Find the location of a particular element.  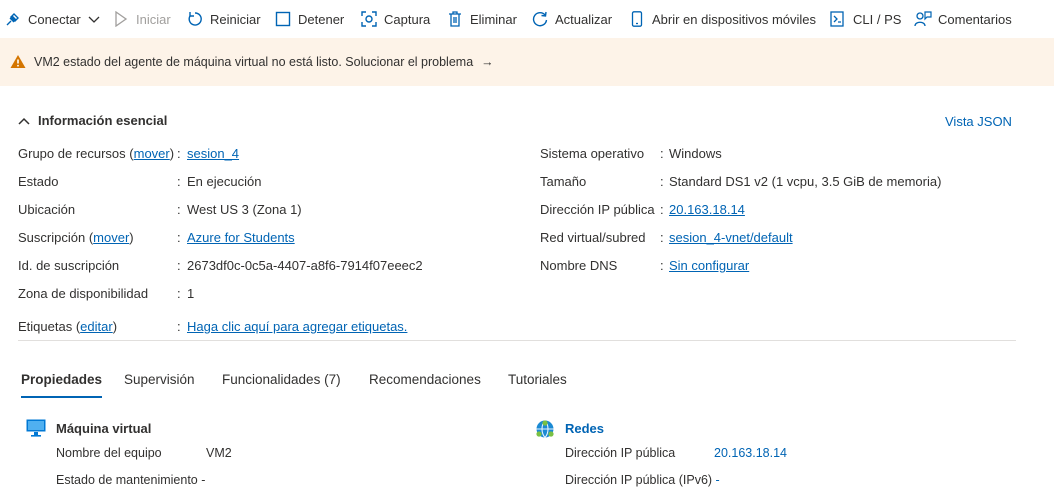

play-icon is located at coordinates (121, 19).